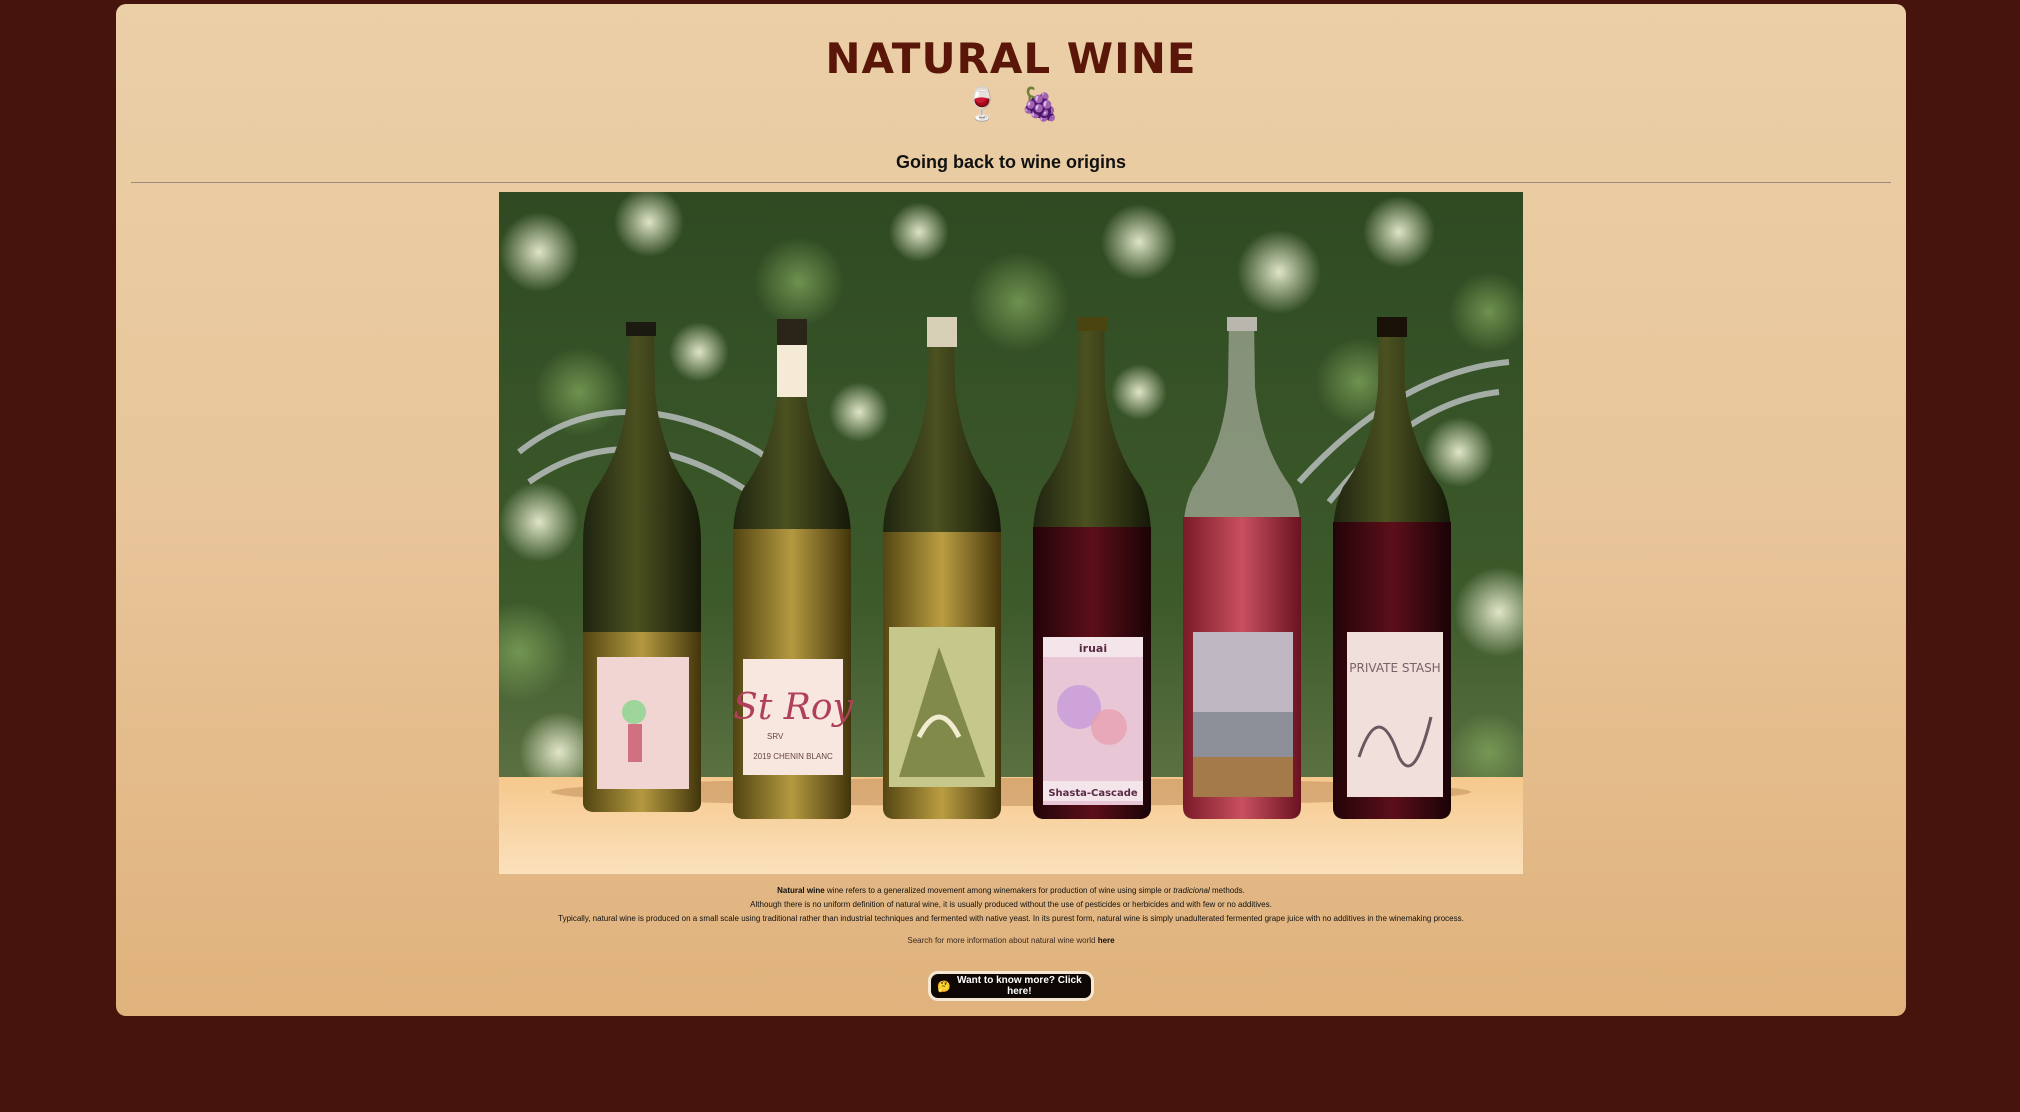  What do you see at coordinates (801, 890) in the screenshot?
I see `description-term: Natural wine` at bounding box center [801, 890].